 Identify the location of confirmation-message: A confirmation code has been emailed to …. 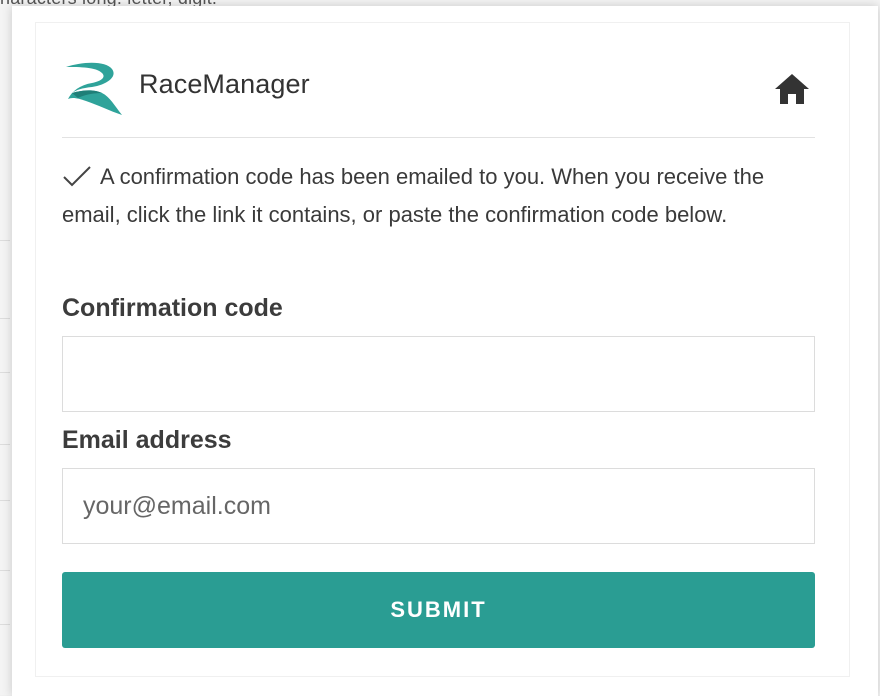
(432, 196).